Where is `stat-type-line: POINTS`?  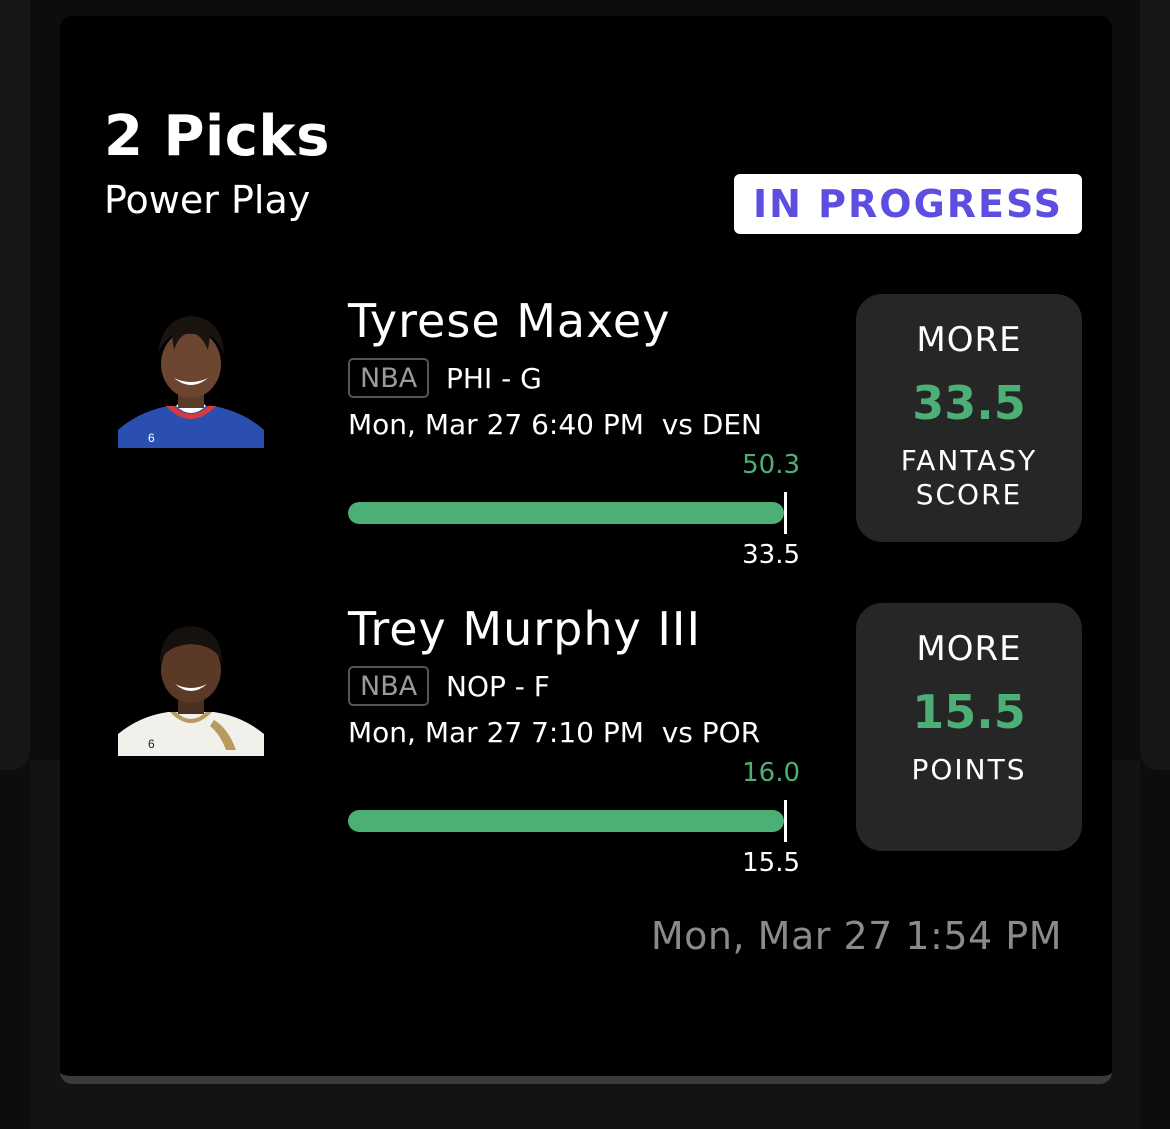 stat-type-line: POINTS is located at coordinates (969, 769).